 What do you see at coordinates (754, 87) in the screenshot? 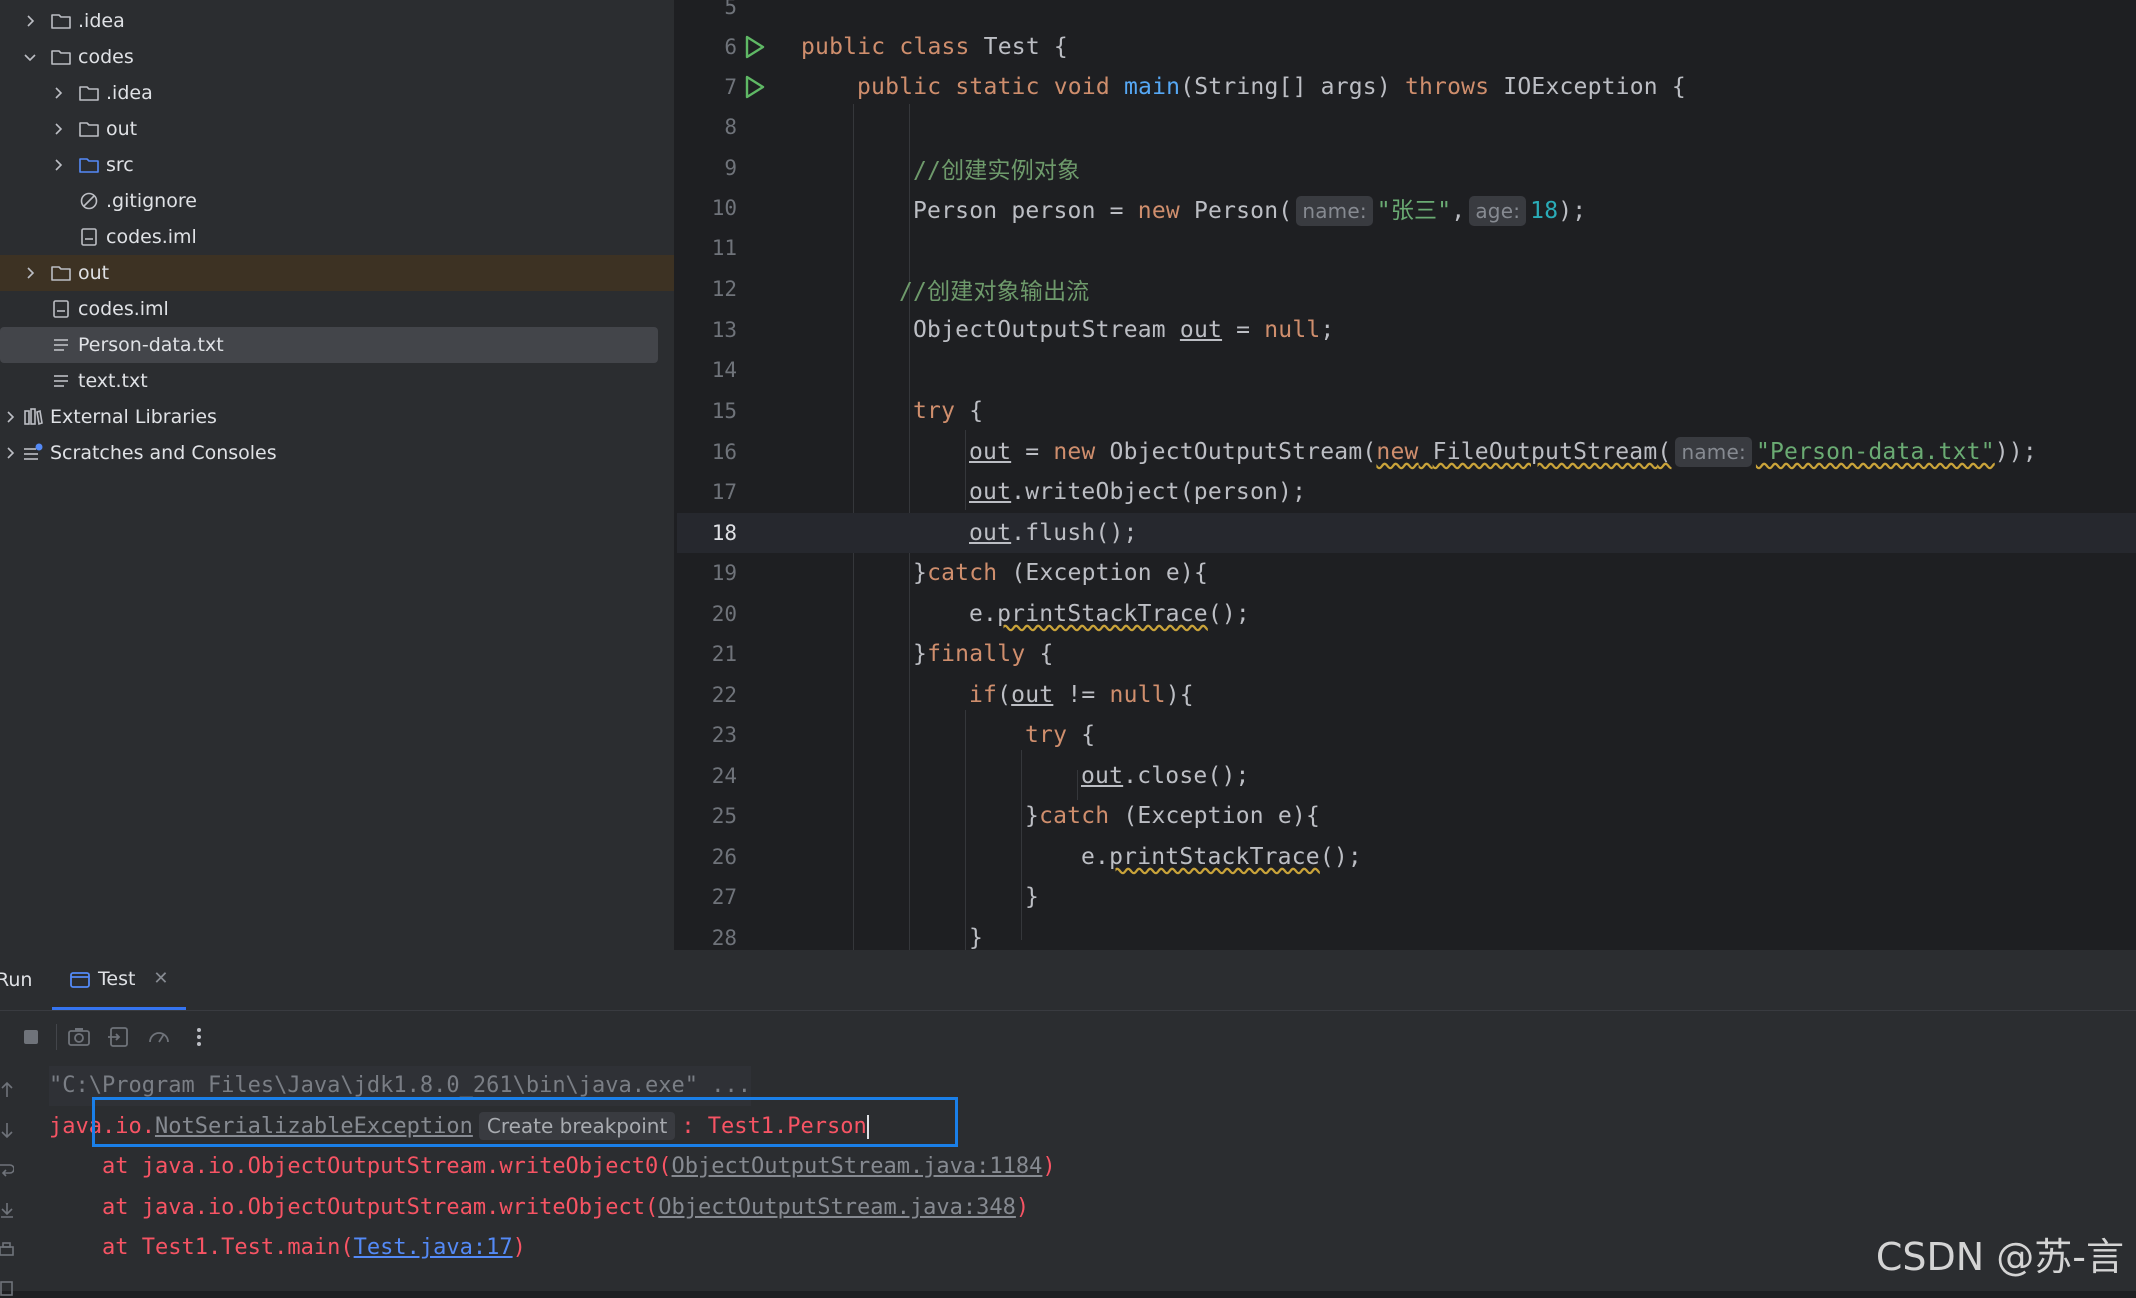
I see `run-method-icon` at bounding box center [754, 87].